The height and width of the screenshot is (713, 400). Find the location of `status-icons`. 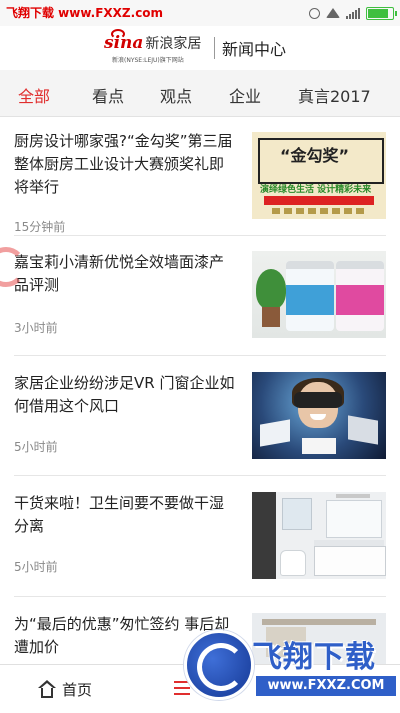

status-icons is located at coordinates (353, 13).